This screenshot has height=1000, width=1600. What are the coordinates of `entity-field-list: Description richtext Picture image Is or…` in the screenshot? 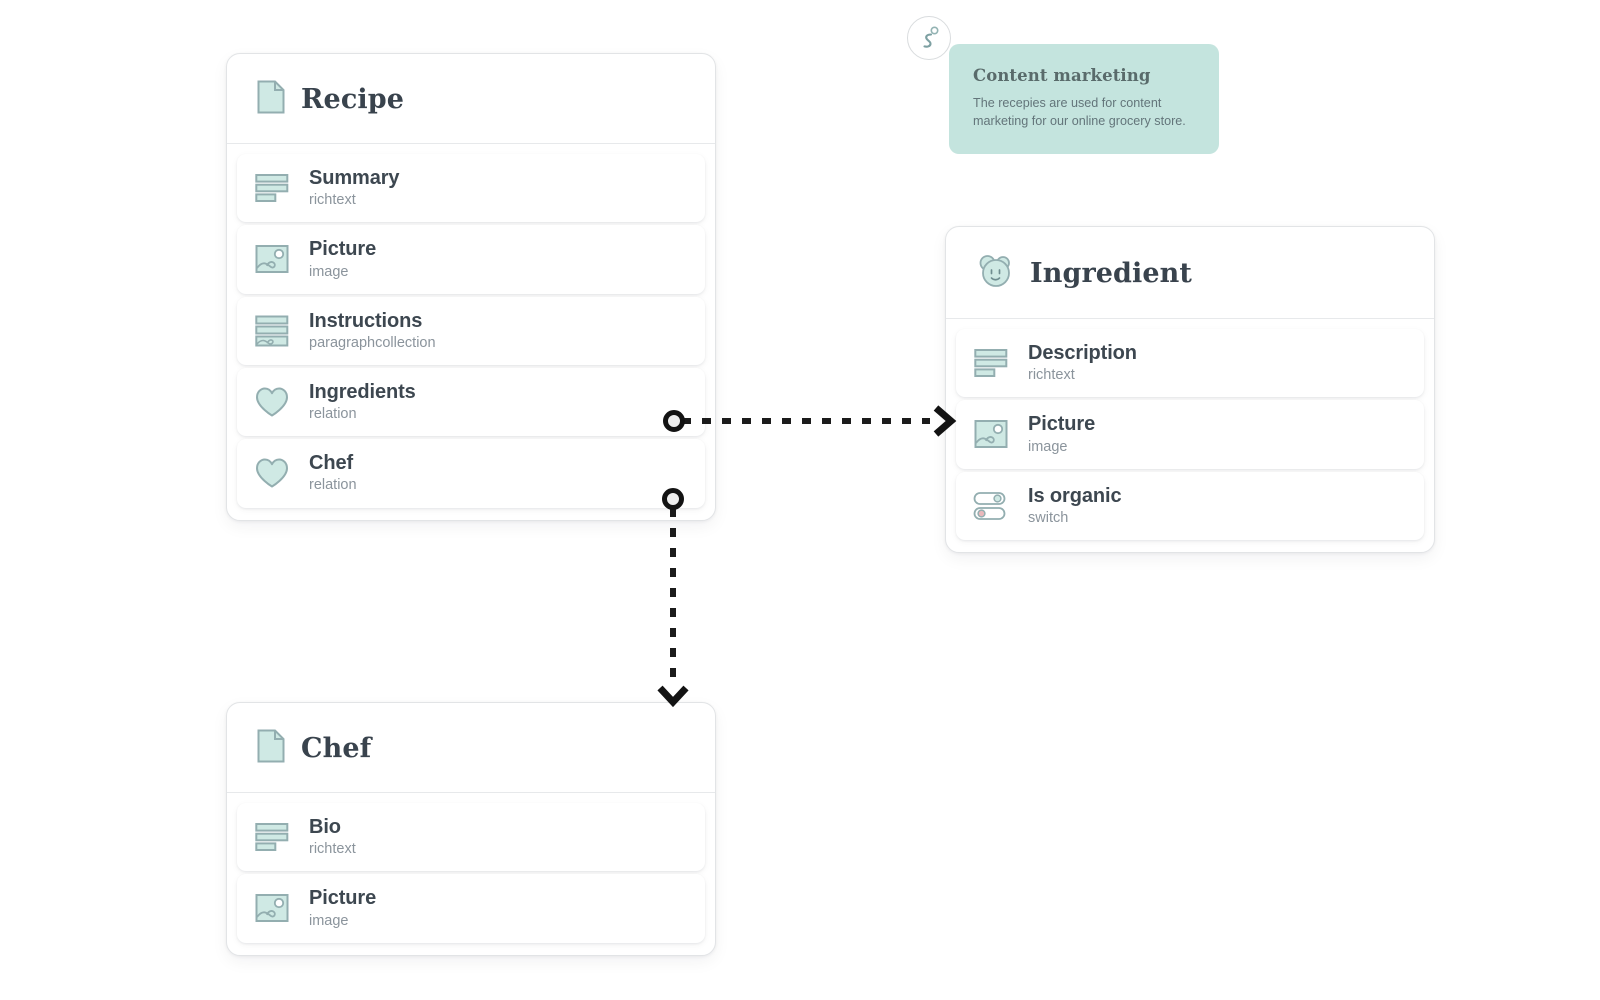 It's located at (1190, 435).